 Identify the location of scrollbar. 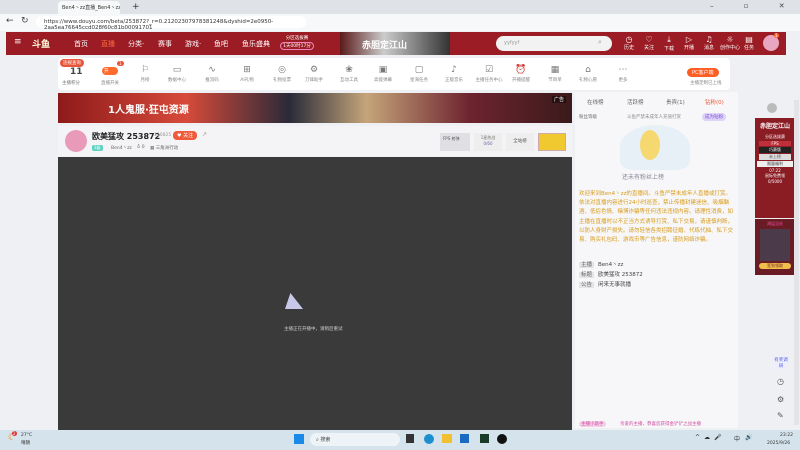
(796, 262).